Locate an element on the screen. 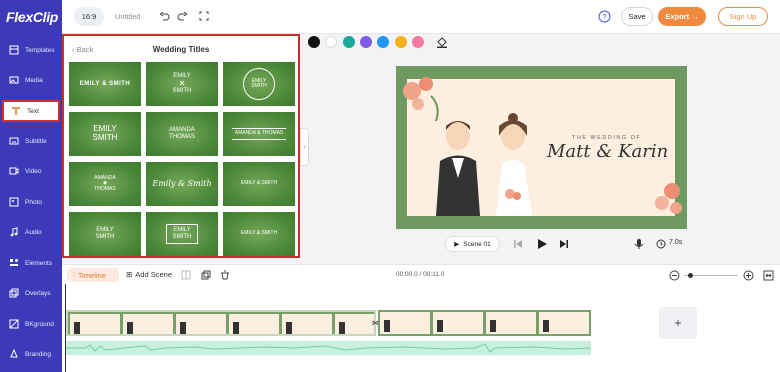 Image resolution: width=780 pixels, height=372 pixels. color-swatch-pink is located at coordinates (418, 42).